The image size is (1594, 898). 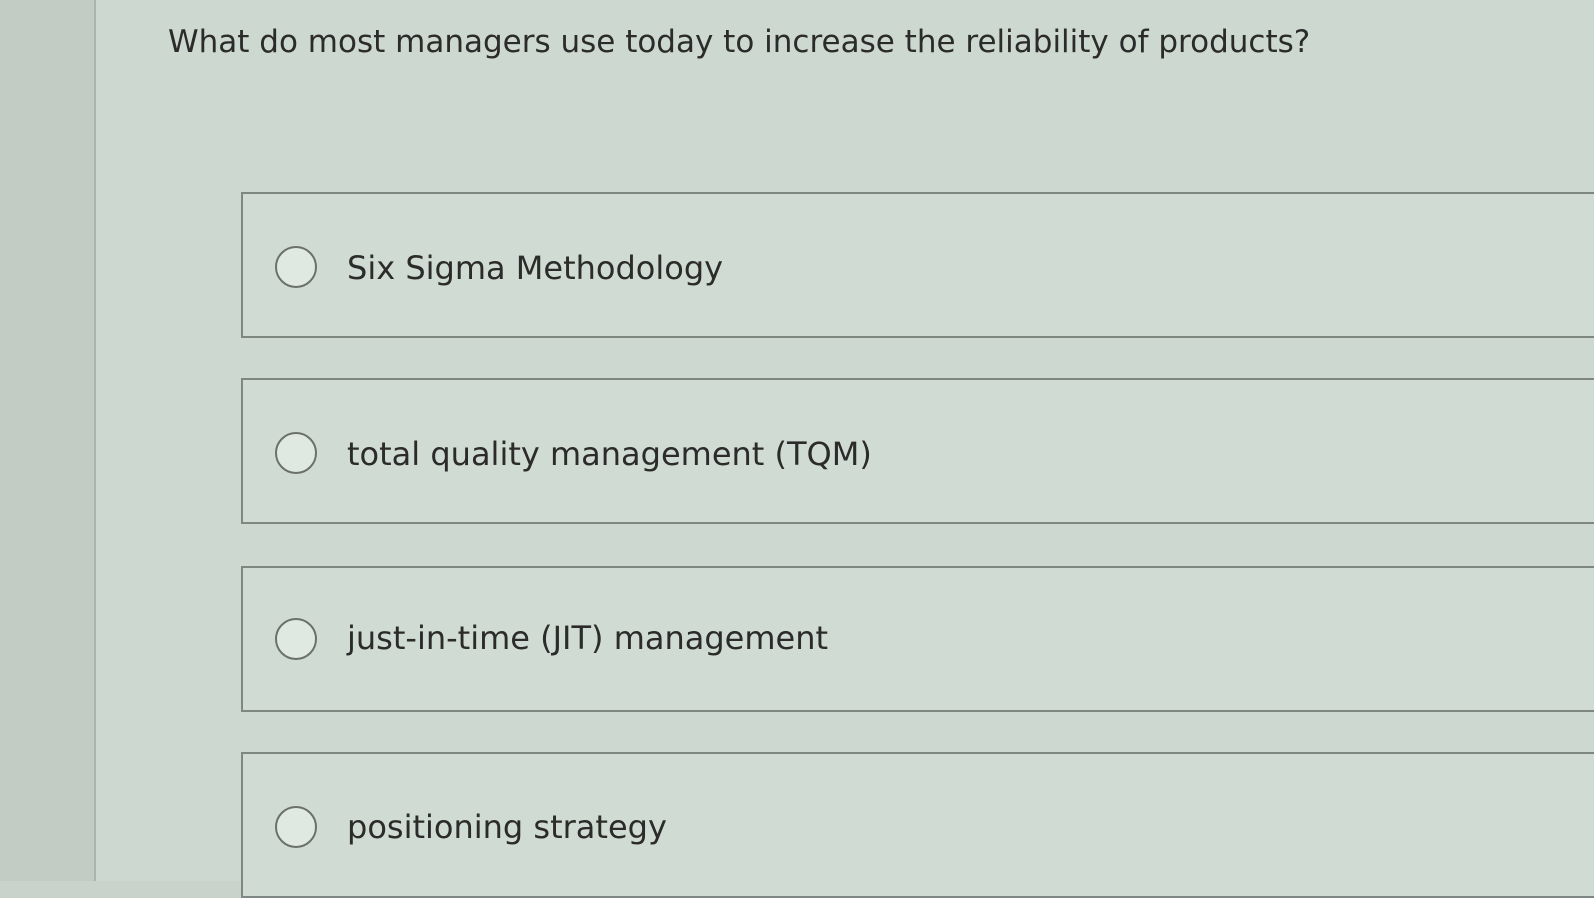 I want to click on option-six-sigma: Six Sigma Methodology, so click(x=917, y=265).